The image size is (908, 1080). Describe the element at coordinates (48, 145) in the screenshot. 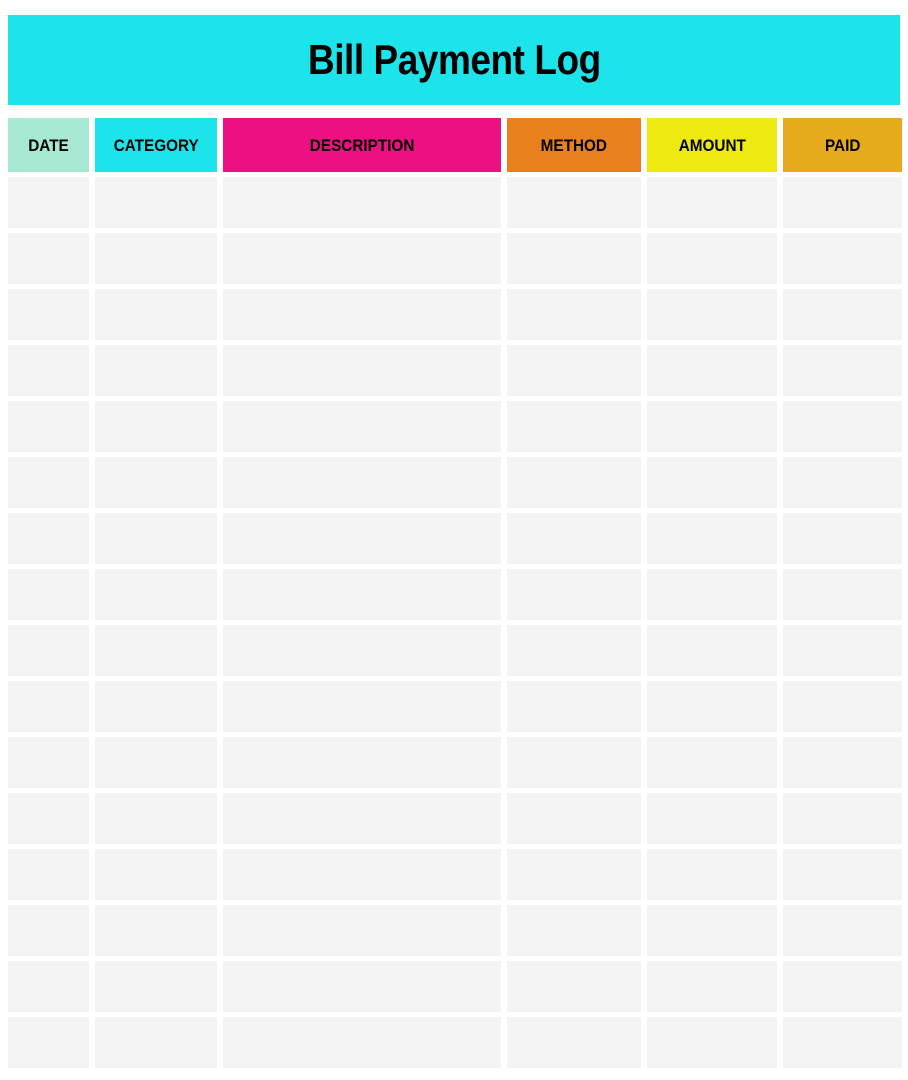

I see `column-header-date: DATE` at that location.